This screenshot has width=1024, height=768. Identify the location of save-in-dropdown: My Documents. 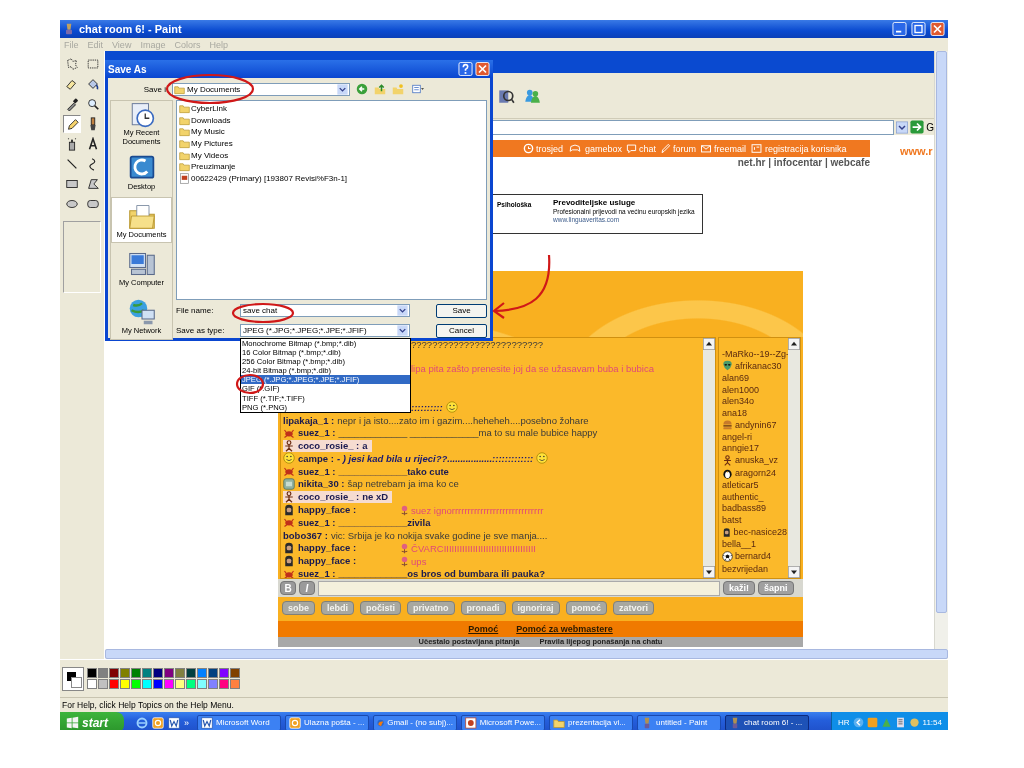
(261, 89).